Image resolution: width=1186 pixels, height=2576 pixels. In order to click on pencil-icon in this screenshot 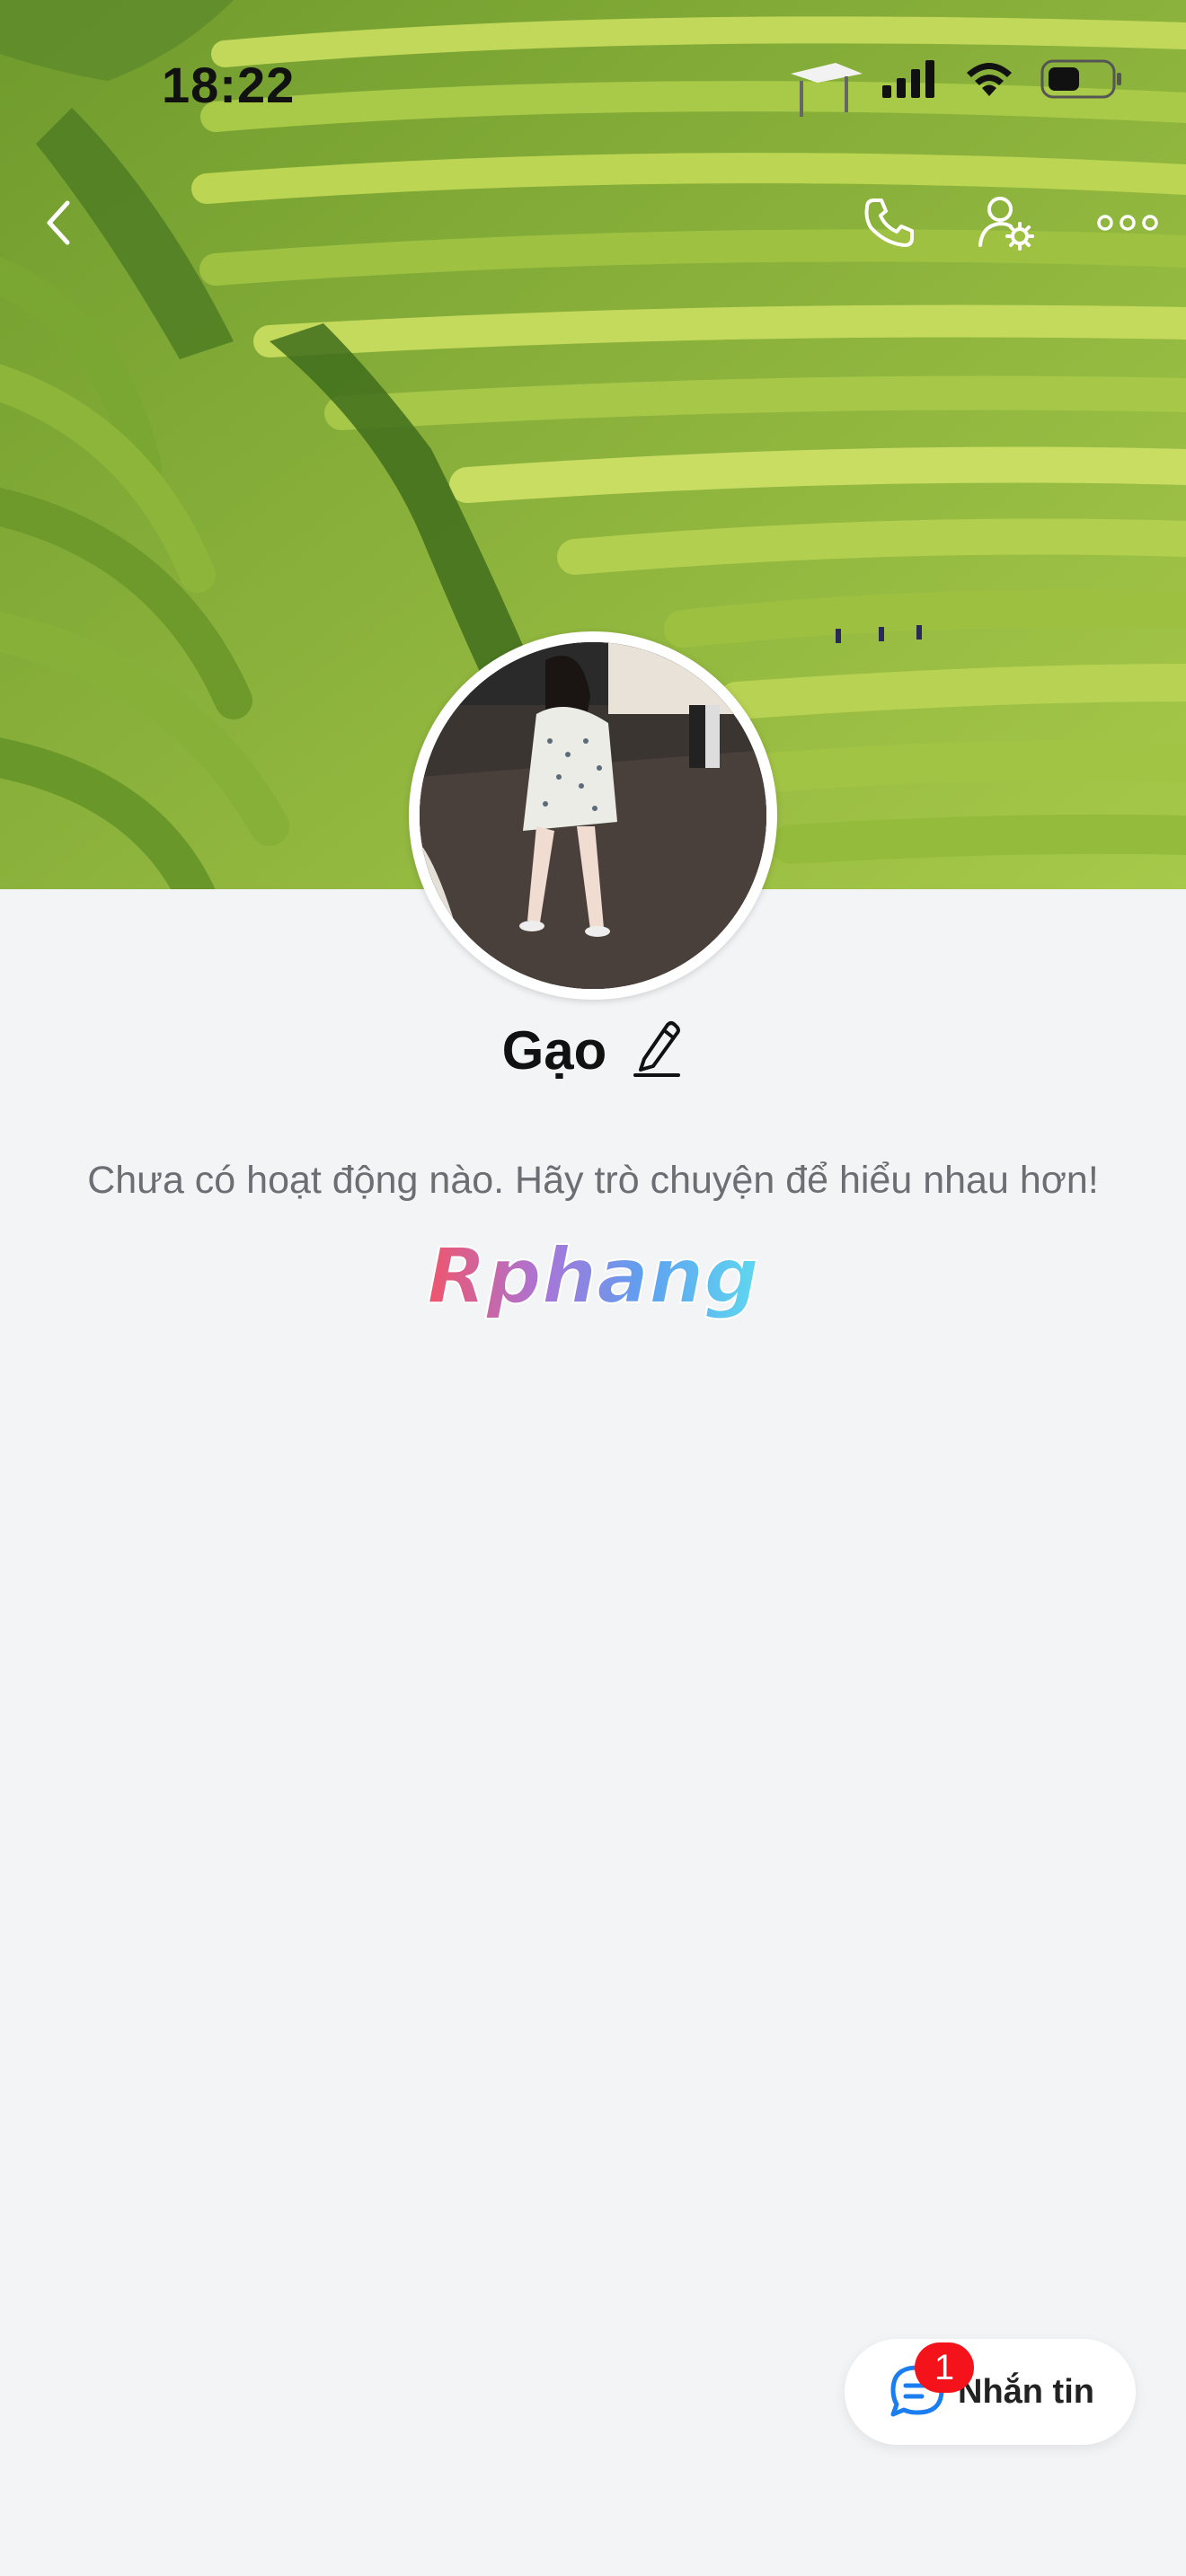, I will do `click(657, 1050)`.